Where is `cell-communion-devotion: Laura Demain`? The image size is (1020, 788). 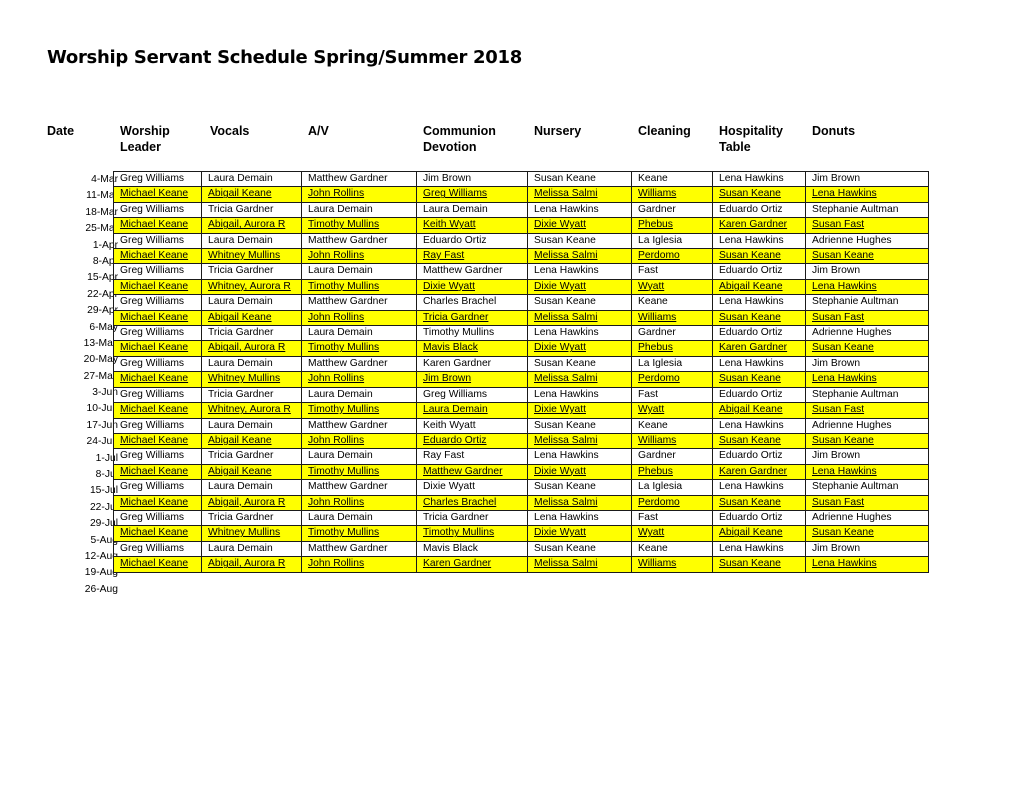 cell-communion-devotion: Laura Demain is located at coordinates (472, 410).